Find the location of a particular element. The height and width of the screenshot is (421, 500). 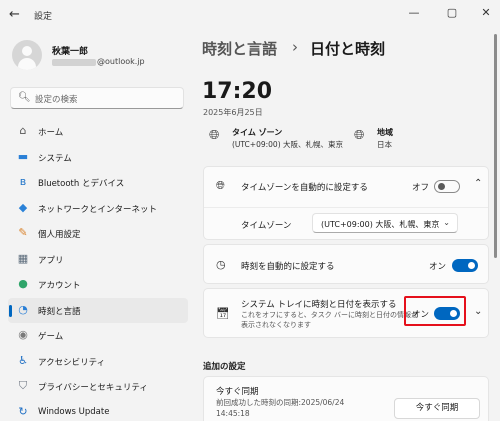

search-input: 🔍︎ 設定の検索 is located at coordinates (97, 98).